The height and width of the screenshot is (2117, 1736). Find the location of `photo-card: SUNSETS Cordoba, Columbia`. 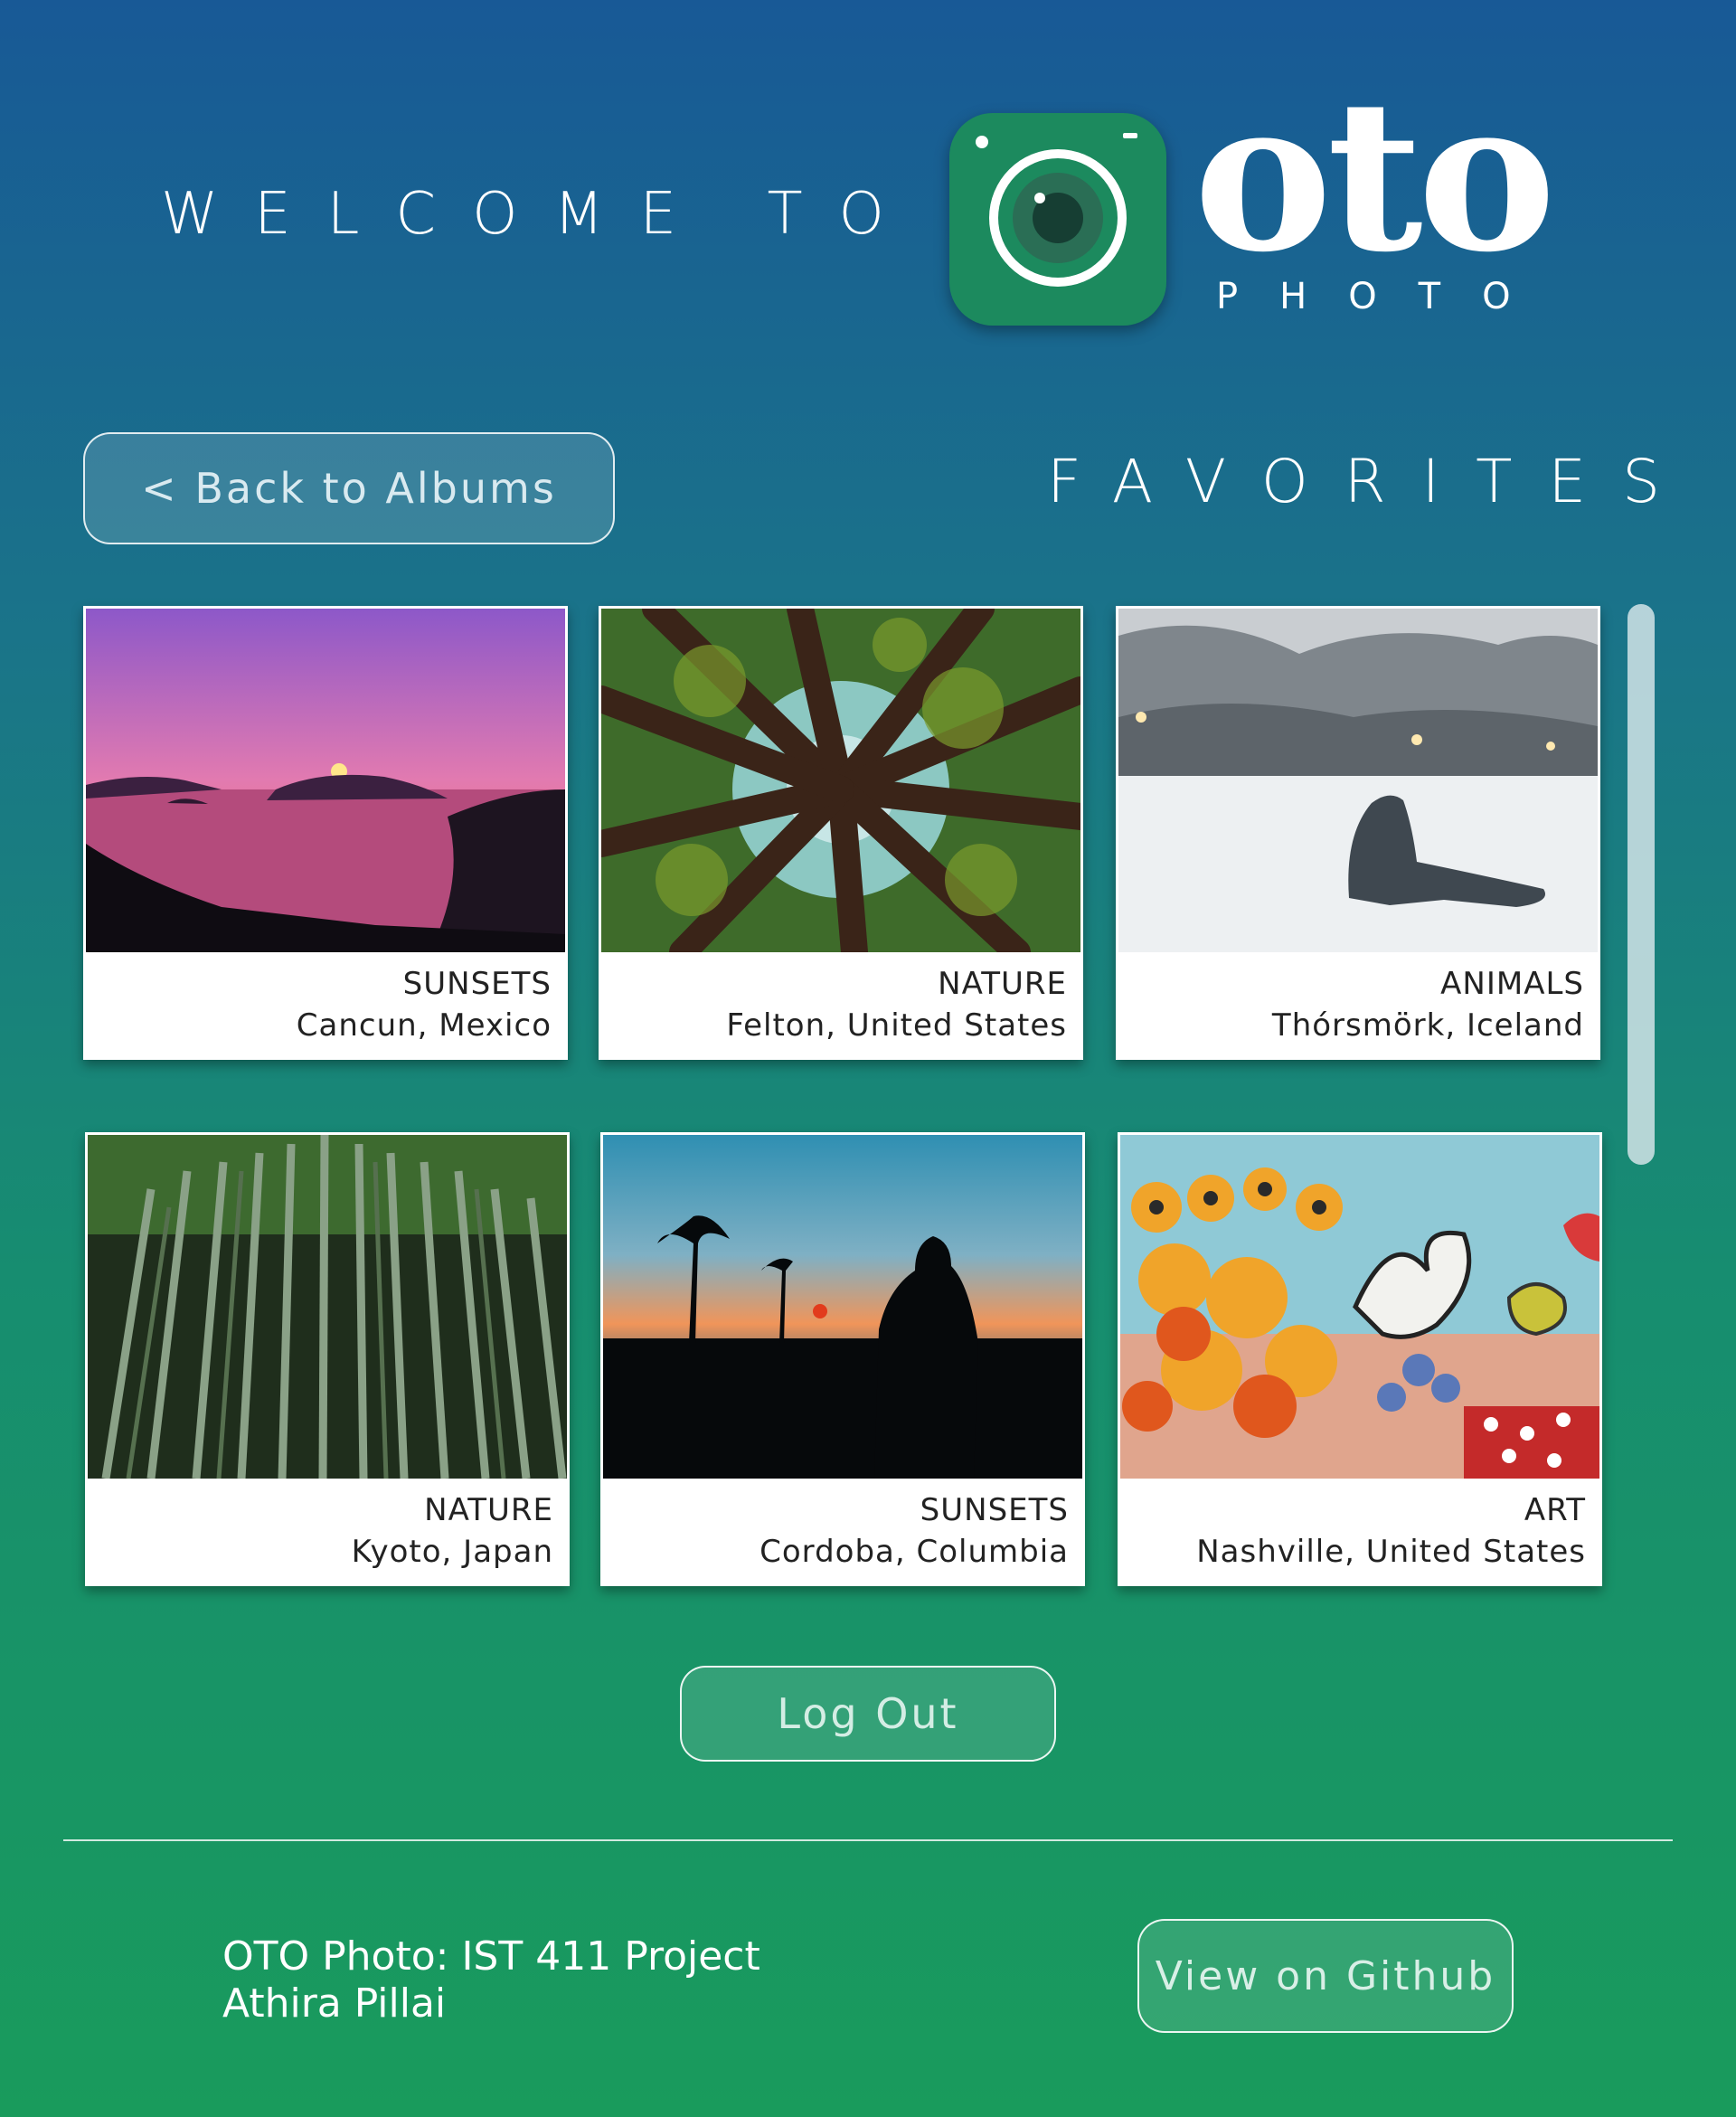

photo-card: SUNSETS Cordoba, Columbia is located at coordinates (843, 1359).